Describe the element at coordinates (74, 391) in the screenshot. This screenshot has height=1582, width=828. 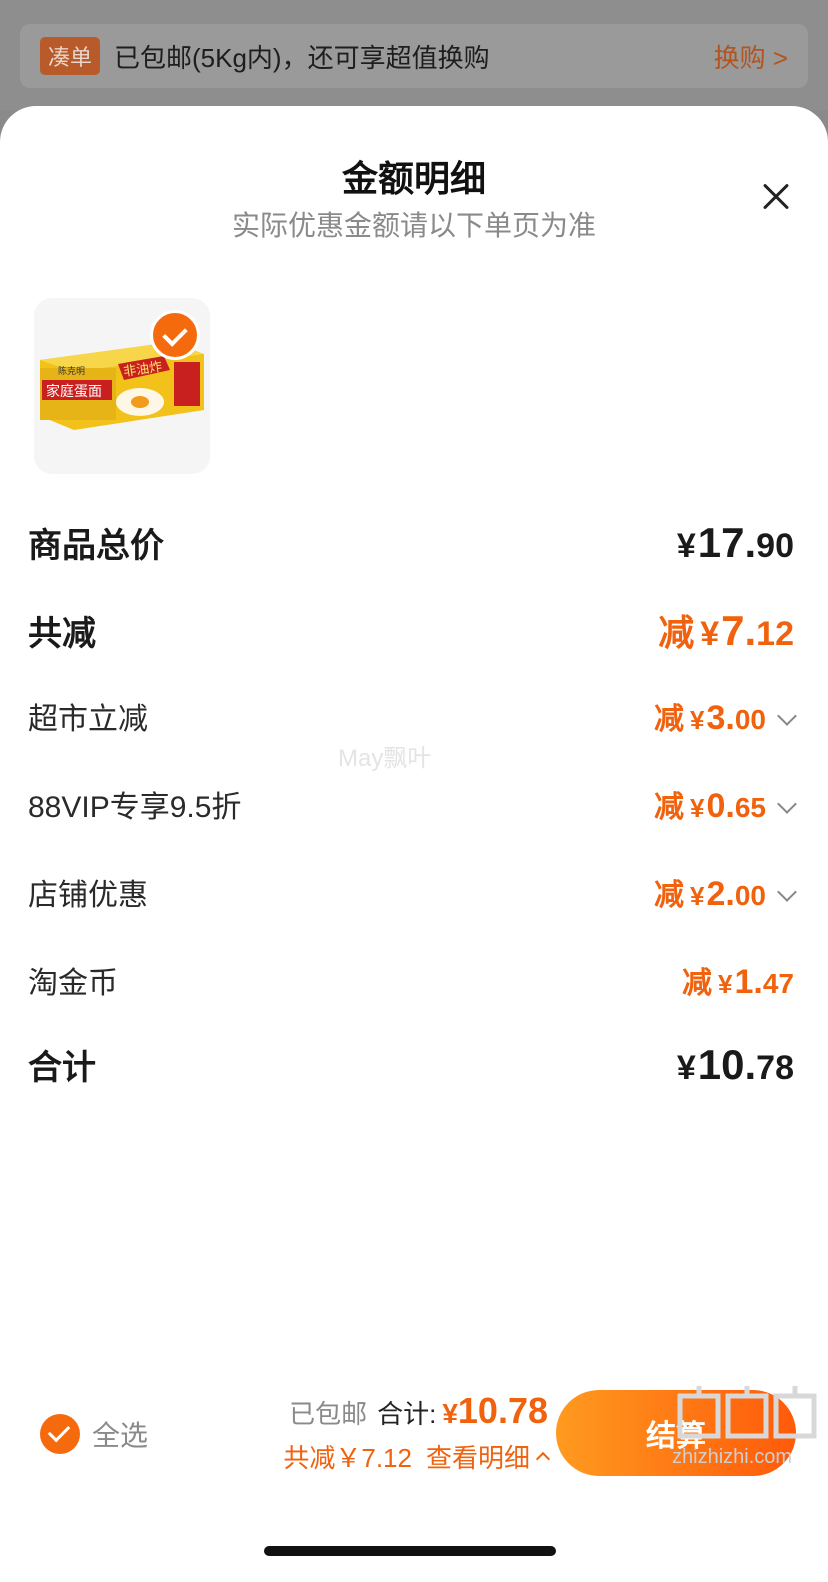
I see `box-name-text: 家庭蛋面` at that location.